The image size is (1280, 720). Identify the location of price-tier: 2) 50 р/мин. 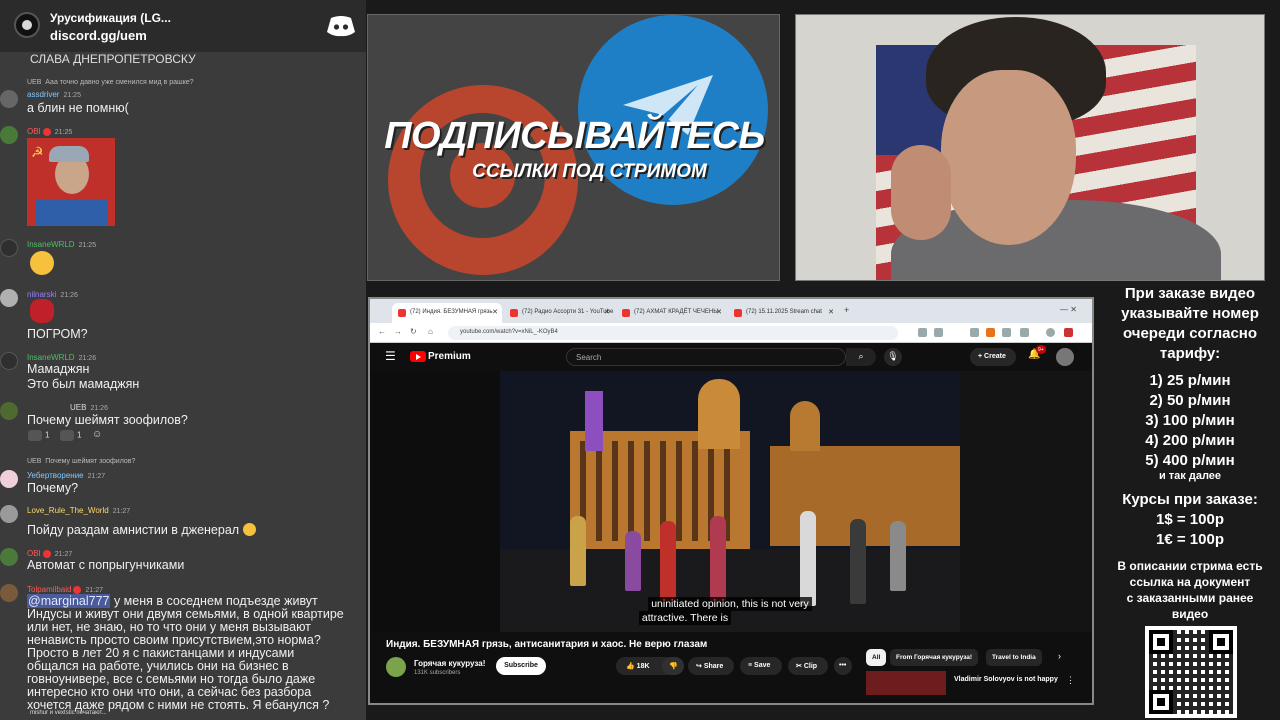
(1190, 400).